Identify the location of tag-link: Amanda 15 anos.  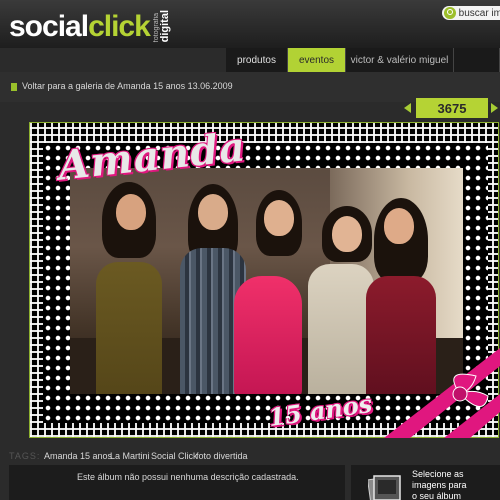
(78, 456).